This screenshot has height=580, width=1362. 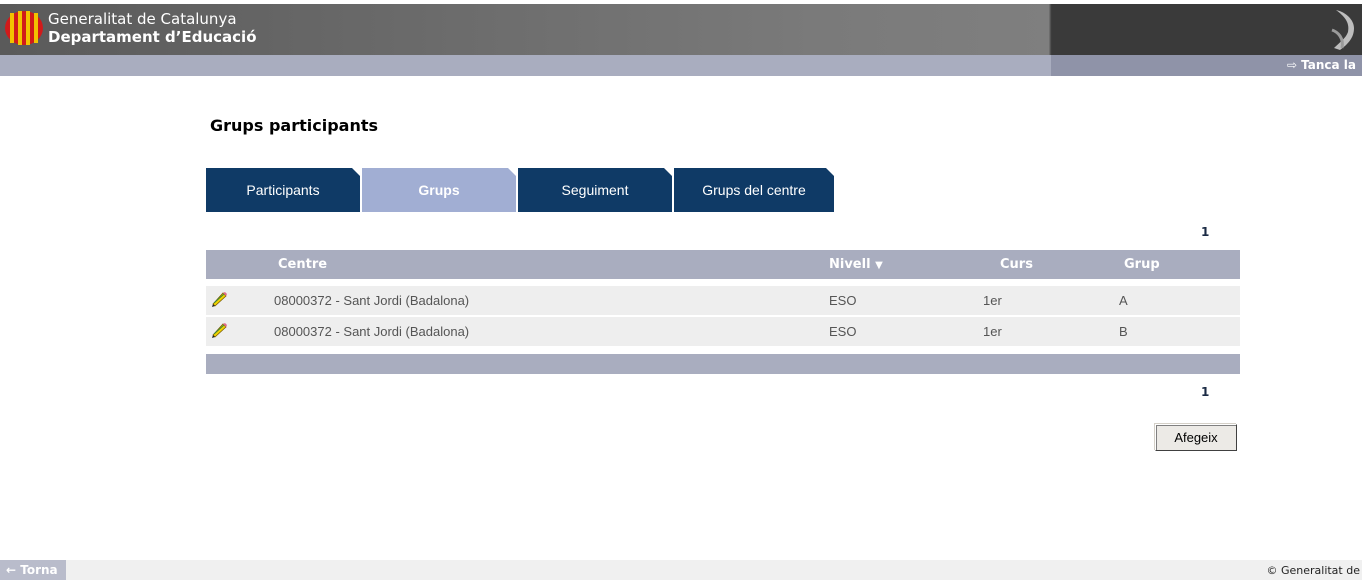 I want to click on tab-label: Grups, so click(x=439, y=190).